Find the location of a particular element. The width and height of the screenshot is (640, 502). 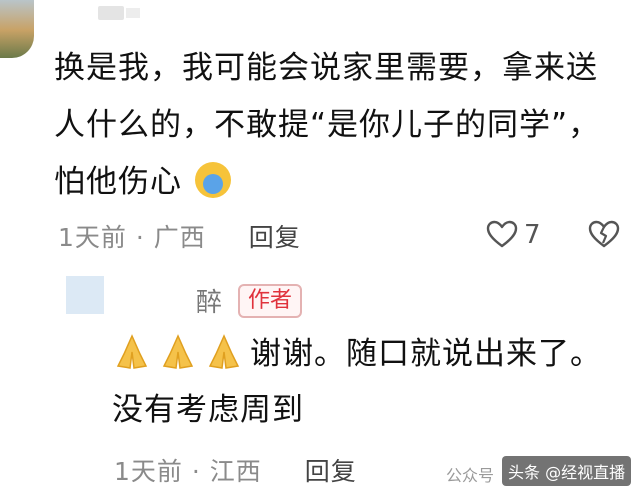

comment-location: 广西 is located at coordinates (179, 237).